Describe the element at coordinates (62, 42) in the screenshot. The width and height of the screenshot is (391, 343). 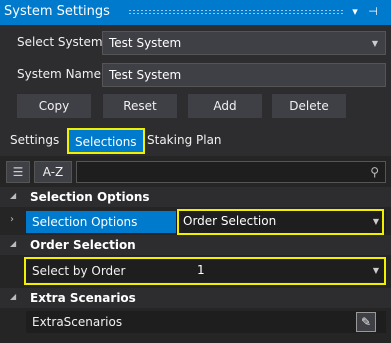
I see `select-system-label: Select System:` at that location.